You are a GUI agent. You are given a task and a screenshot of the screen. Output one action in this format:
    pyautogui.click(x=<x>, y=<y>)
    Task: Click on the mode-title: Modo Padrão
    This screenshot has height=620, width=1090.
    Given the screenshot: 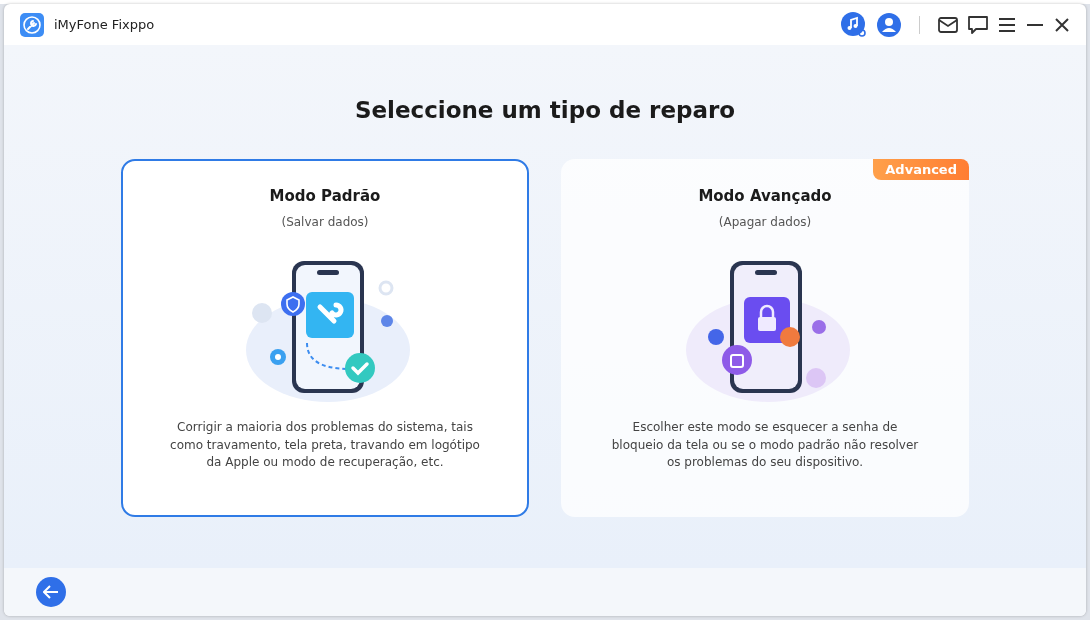 What is the action you would take?
    pyautogui.click(x=325, y=196)
    